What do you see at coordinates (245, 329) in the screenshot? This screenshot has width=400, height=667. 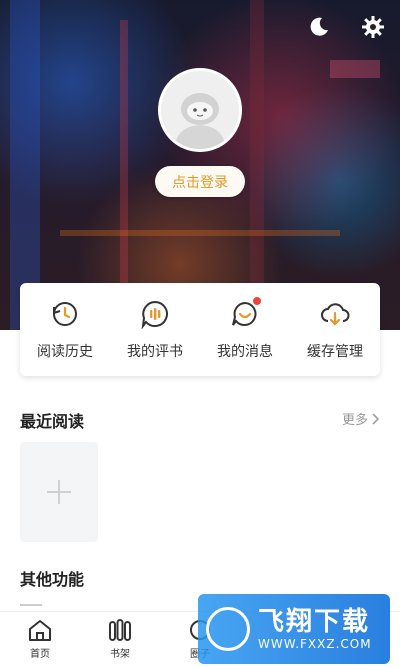 I see `quick-item-messages: 我的消息` at bounding box center [245, 329].